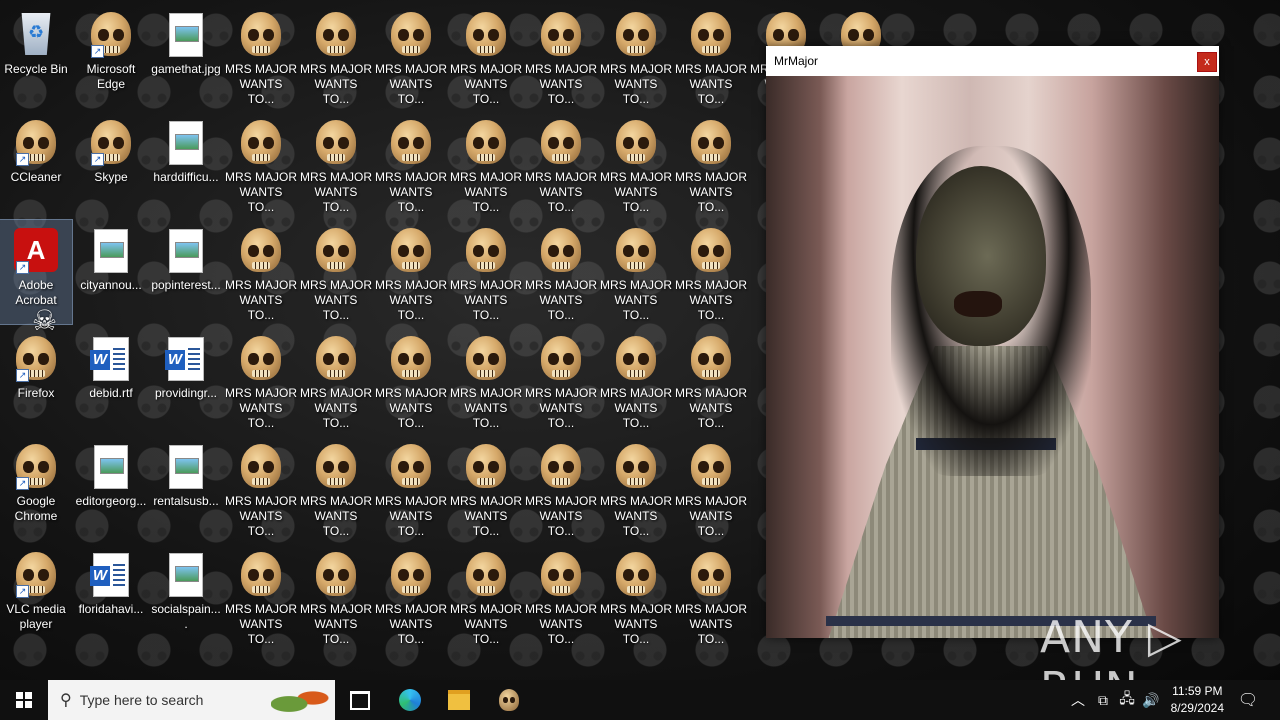 This screenshot has height=720, width=1280. What do you see at coordinates (36, 164) in the screenshot?
I see `desktop-icon: ↗ CCleaner` at bounding box center [36, 164].